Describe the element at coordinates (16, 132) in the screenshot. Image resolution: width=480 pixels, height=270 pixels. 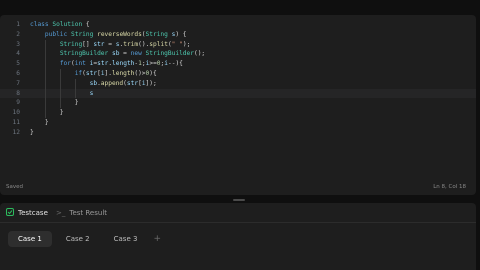
I see `line-number: 12` at that location.